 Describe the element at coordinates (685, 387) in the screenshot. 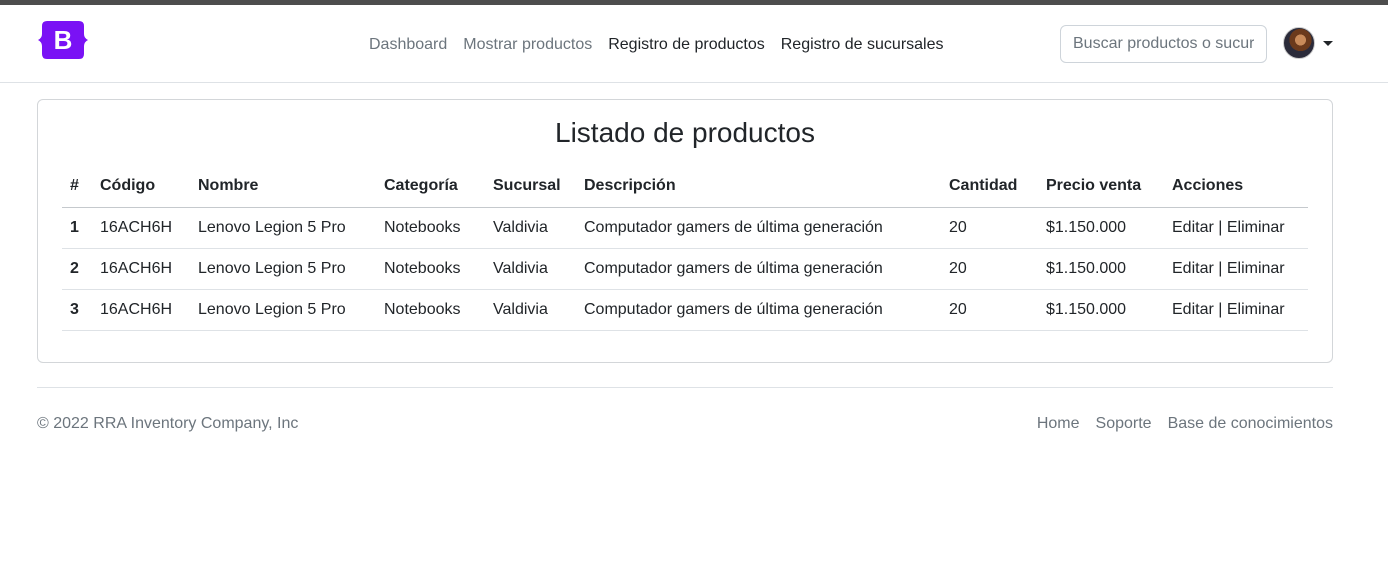

I see `footer-divider` at that location.